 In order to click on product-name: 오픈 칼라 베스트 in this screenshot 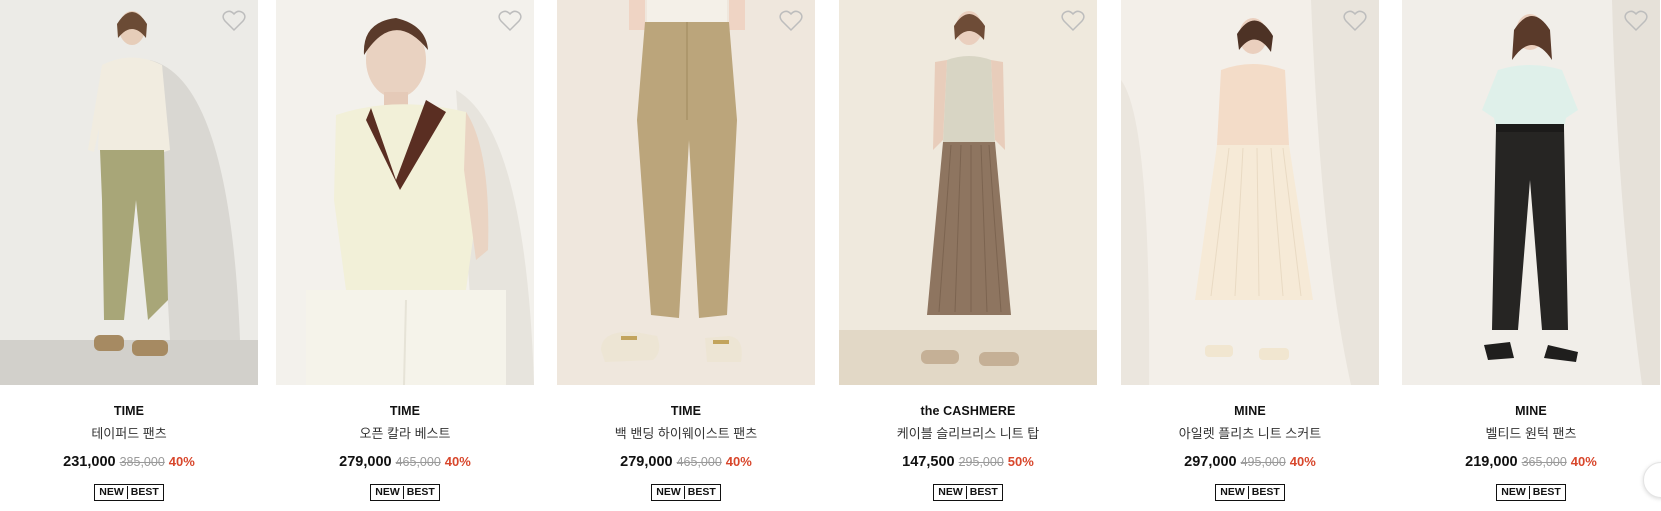, I will do `click(405, 434)`.